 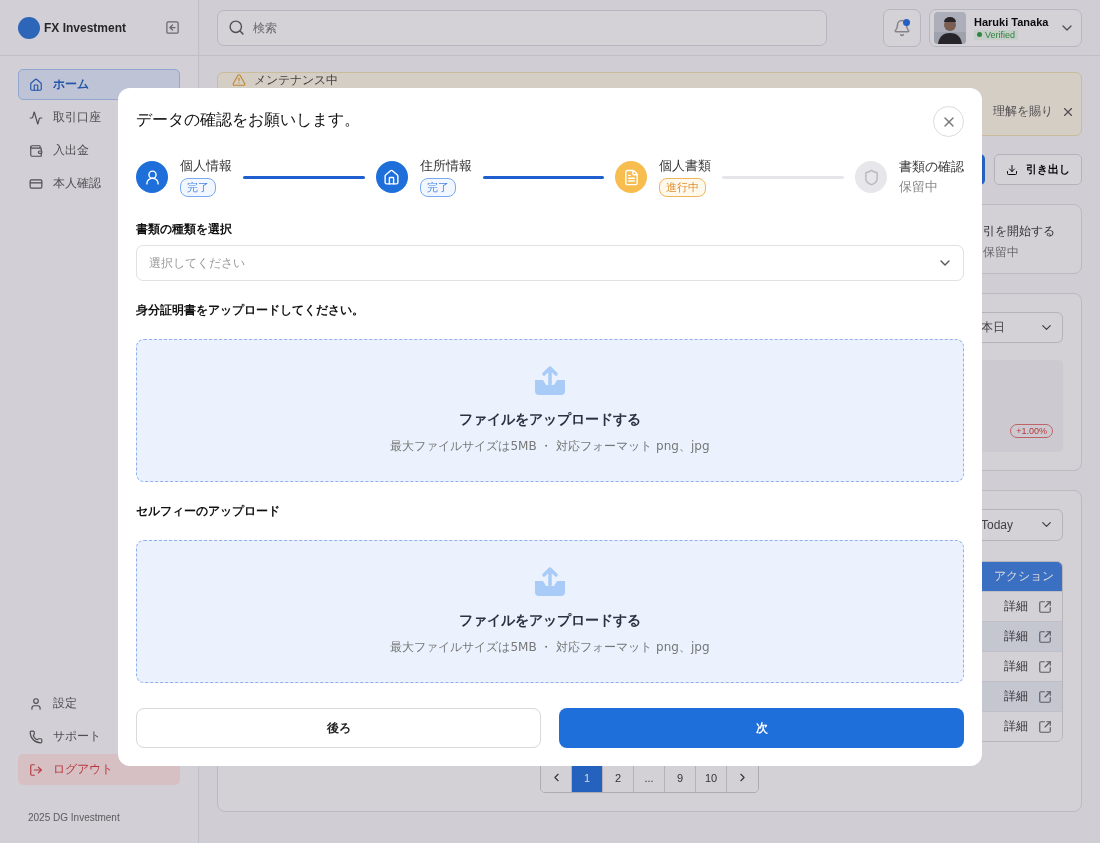 What do you see at coordinates (1038, 169) in the screenshot?
I see `withdraw-button: 引き出し` at bounding box center [1038, 169].